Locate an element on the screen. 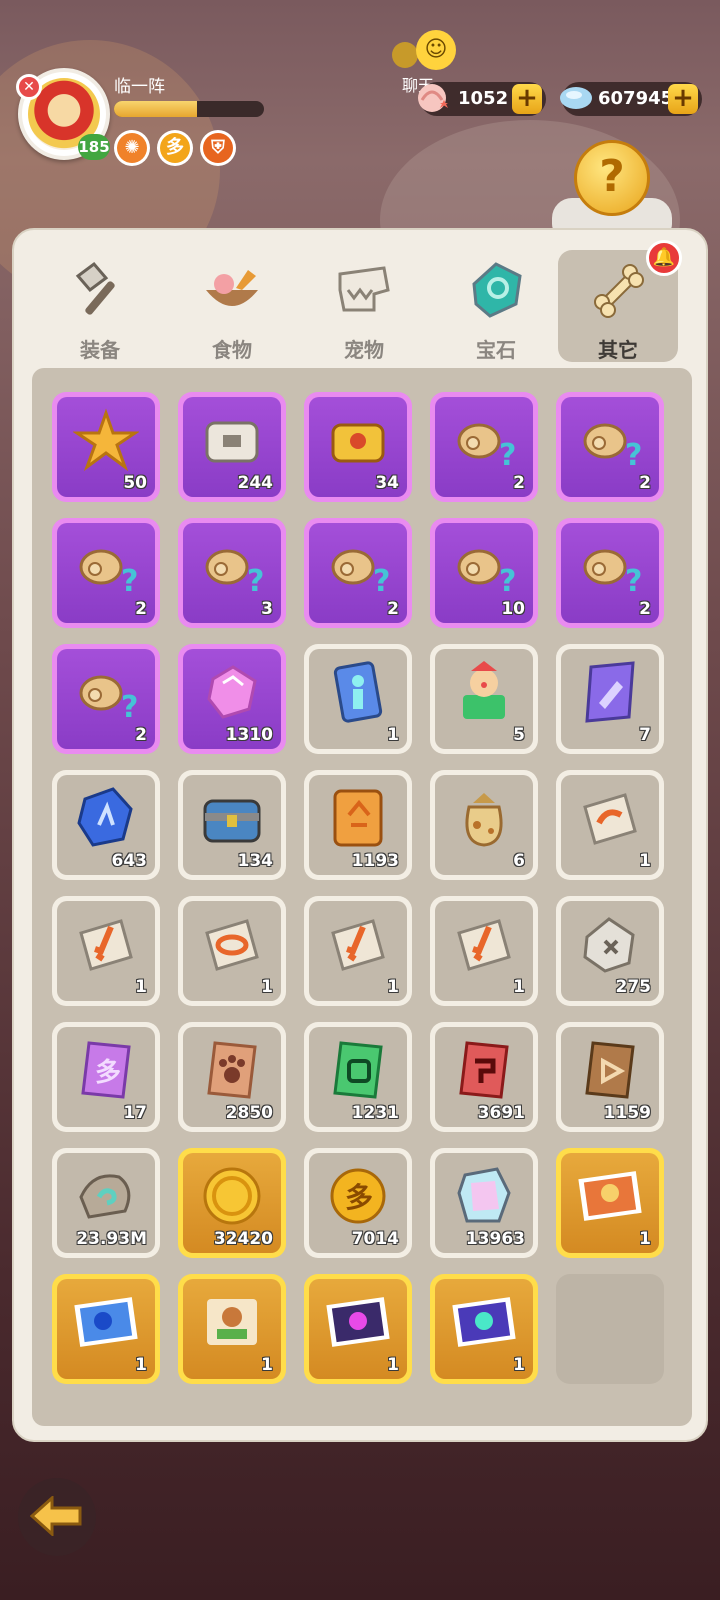  inventory-slot: 50 is located at coordinates (106, 447).